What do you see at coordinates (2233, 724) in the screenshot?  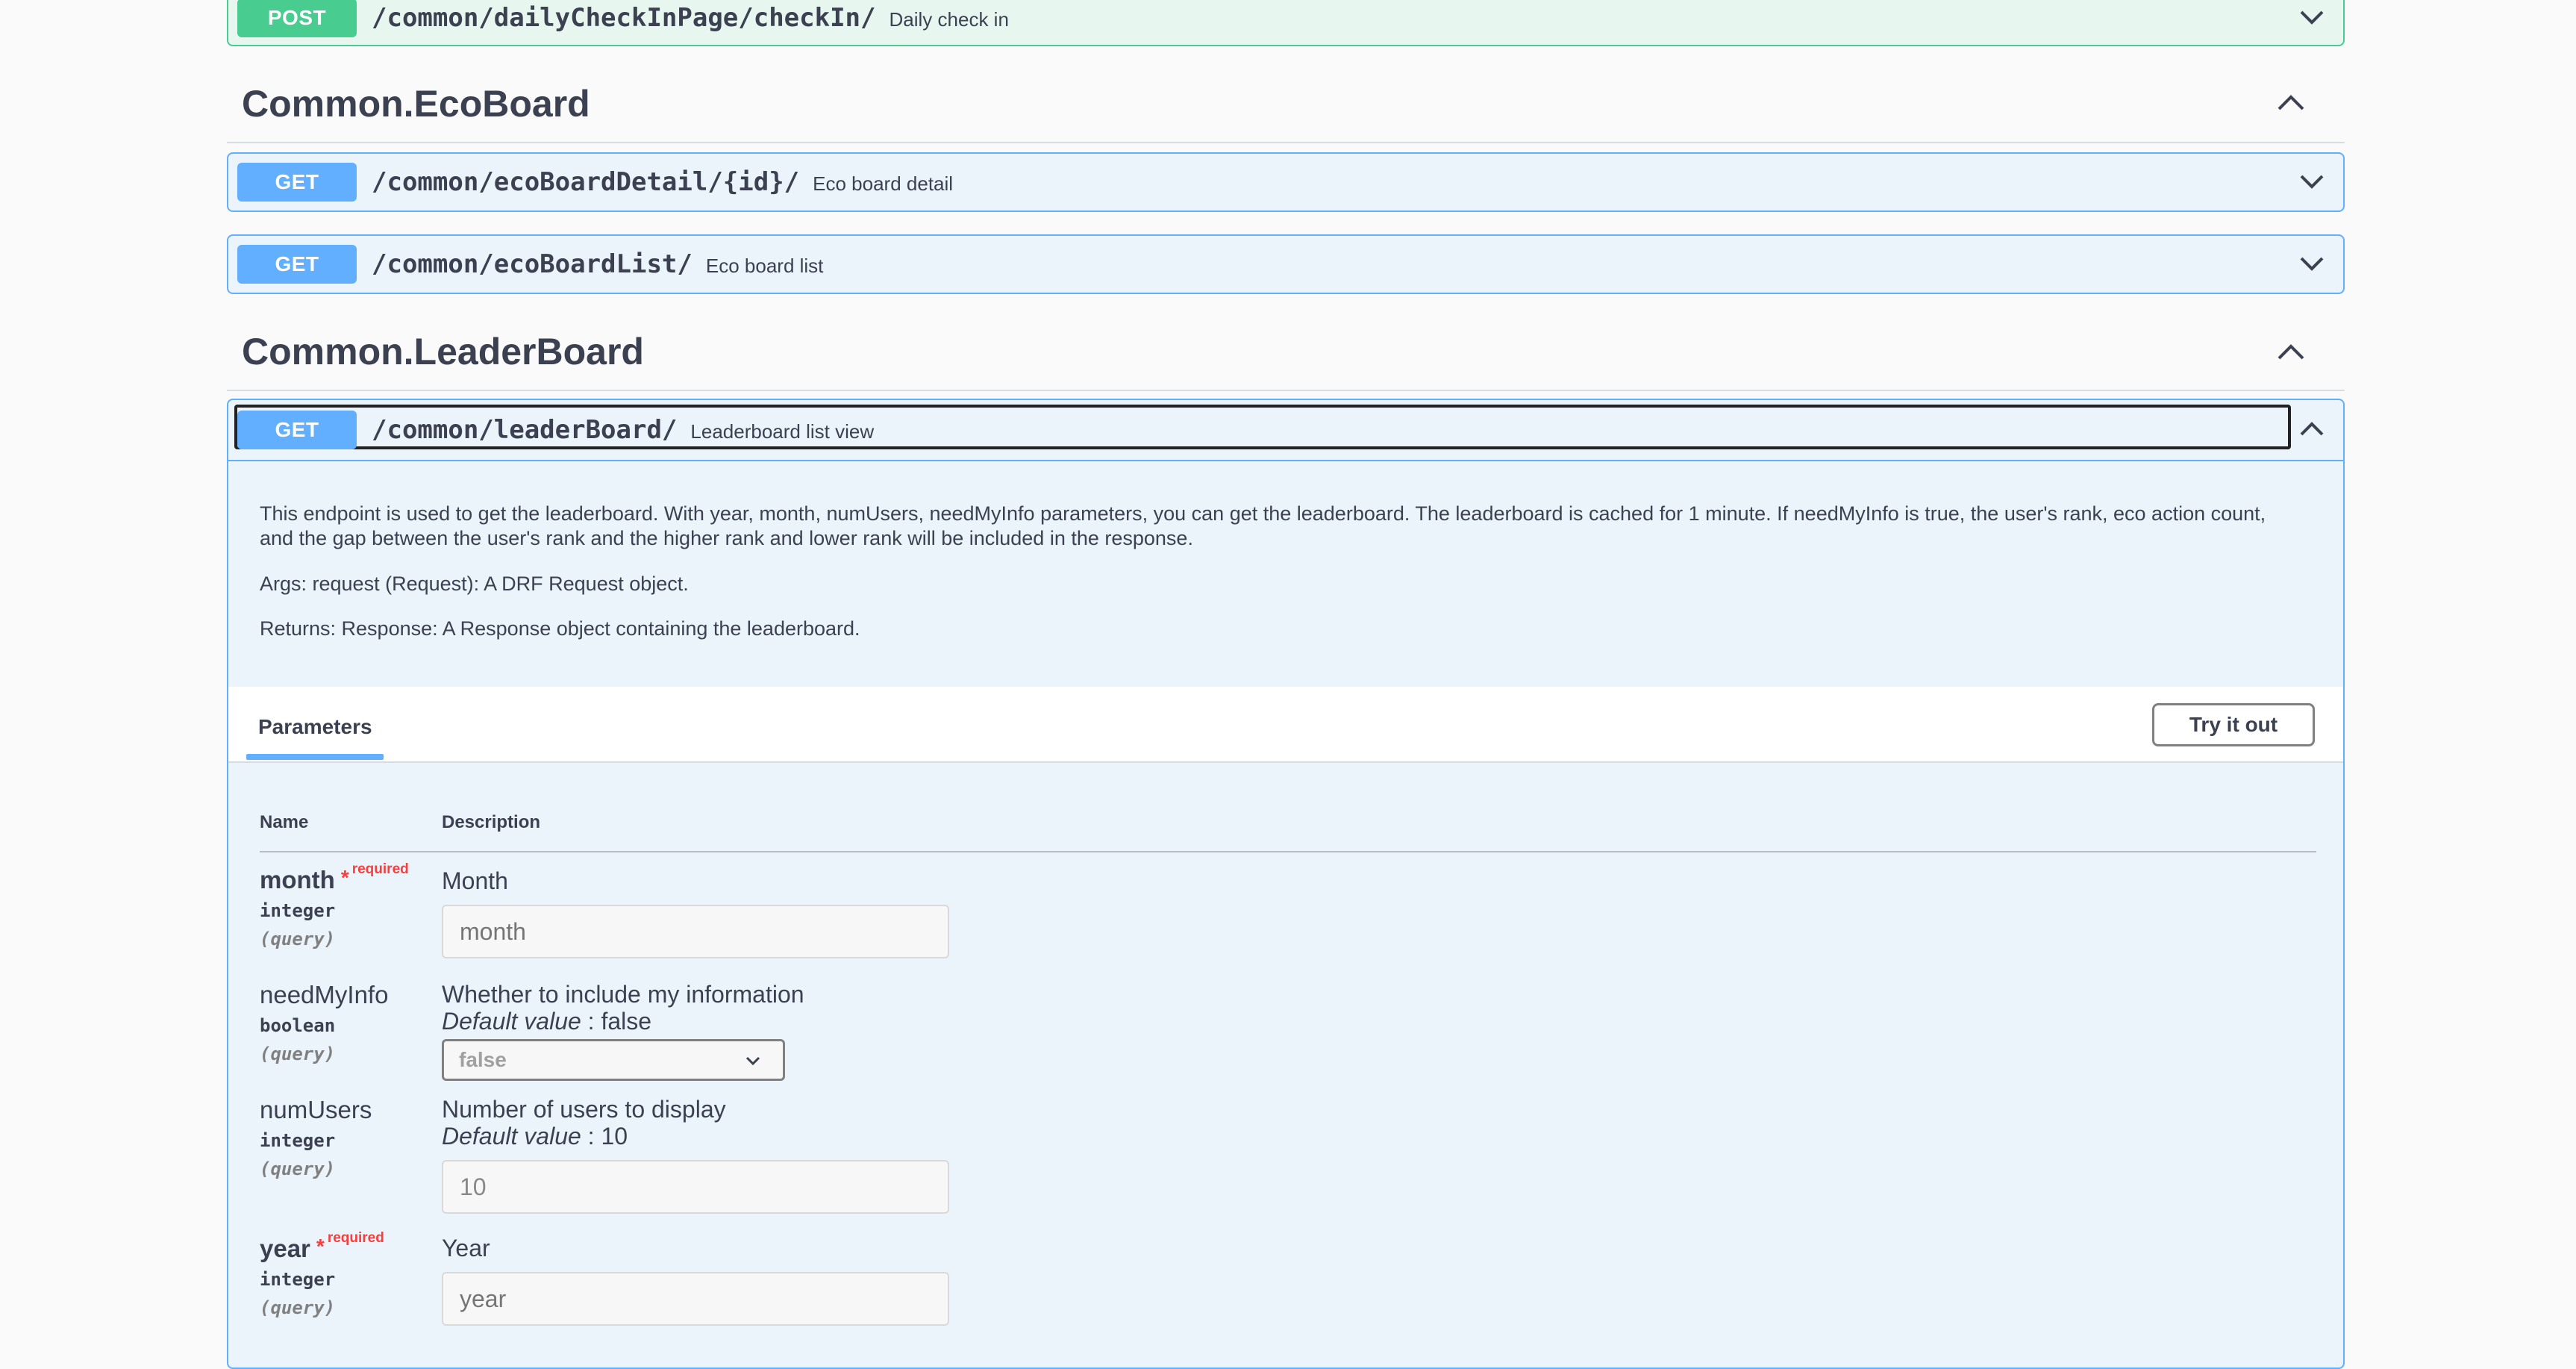 I see `try-it-out-button: Try it out` at bounding box center [2233, 724].